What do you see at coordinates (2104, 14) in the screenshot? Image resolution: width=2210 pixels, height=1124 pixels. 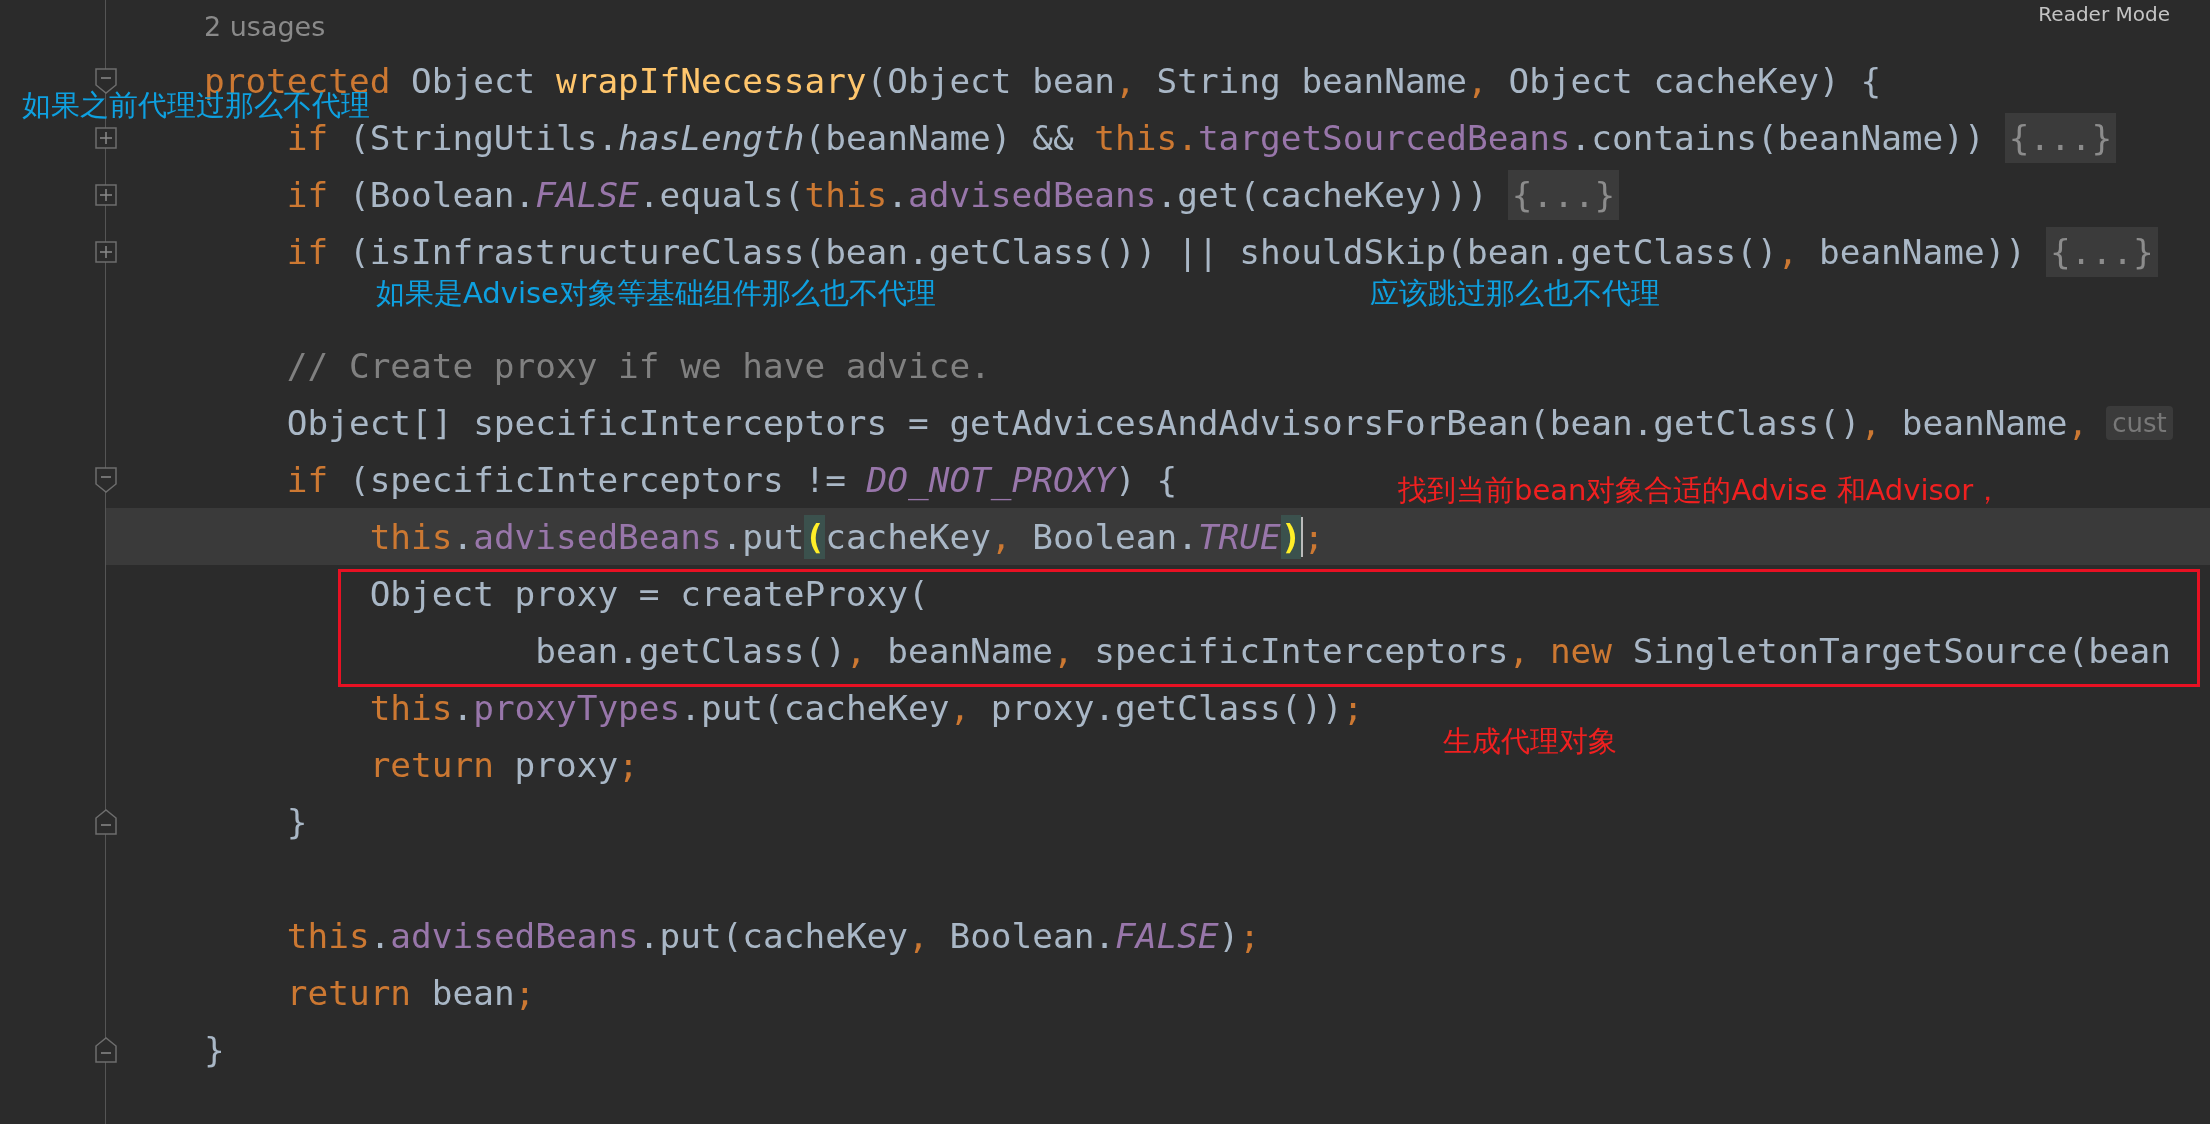 I see `reader-mode-button: Reader Mode` at bounding box center [2104, 14].